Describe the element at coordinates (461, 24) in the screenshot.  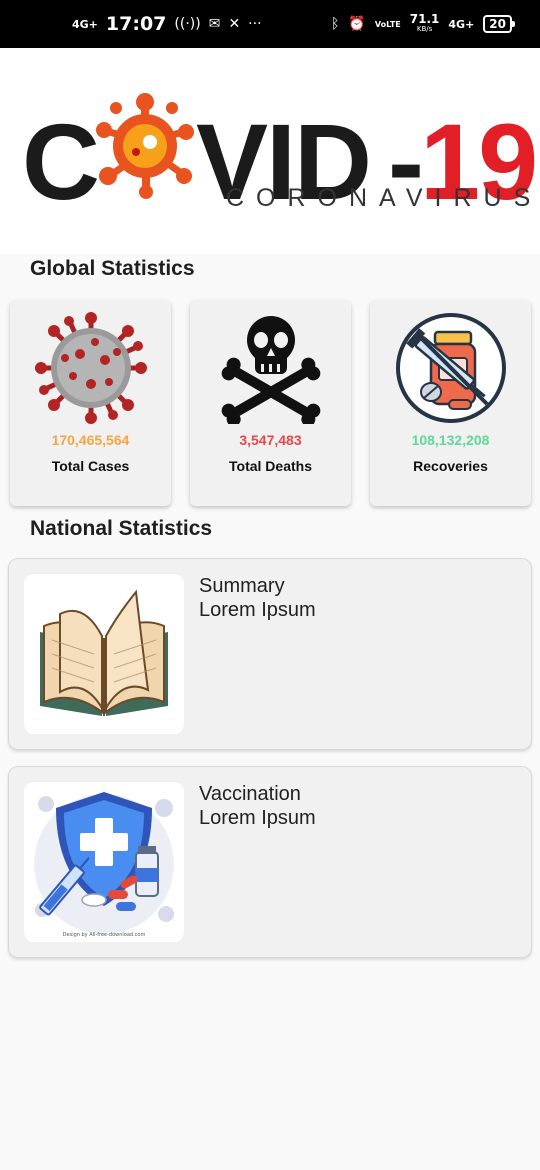
I see `network-indicator-right: 4G+` at that location.